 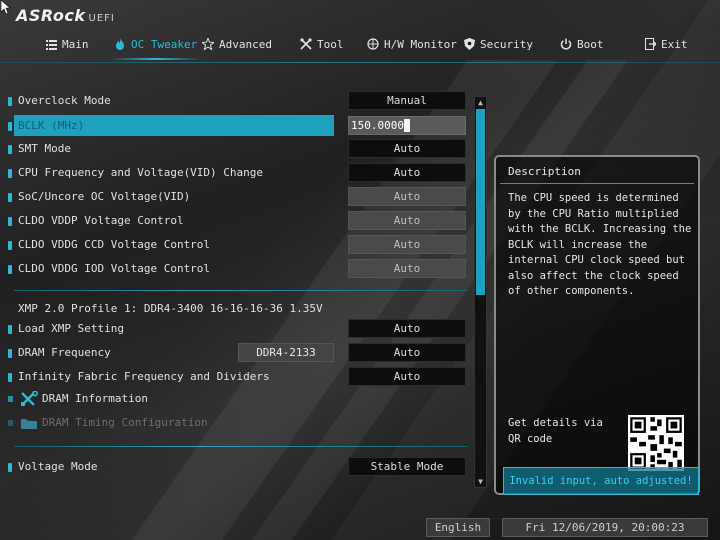 I want to click on setting-label: Voltage Mode, so click(x=58, y=466).